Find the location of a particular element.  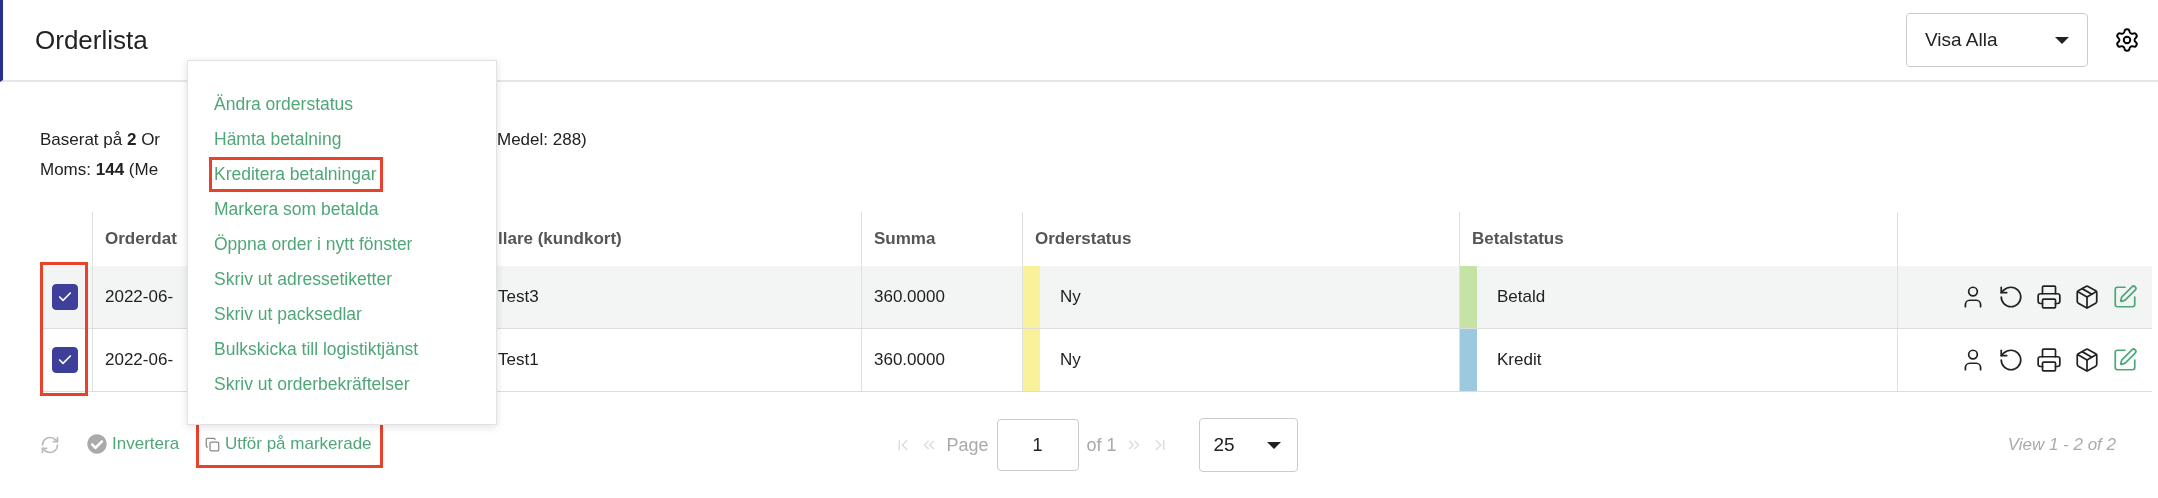

view-count: View 1 - 2 of 2 is located at coordinates (2061, 445).